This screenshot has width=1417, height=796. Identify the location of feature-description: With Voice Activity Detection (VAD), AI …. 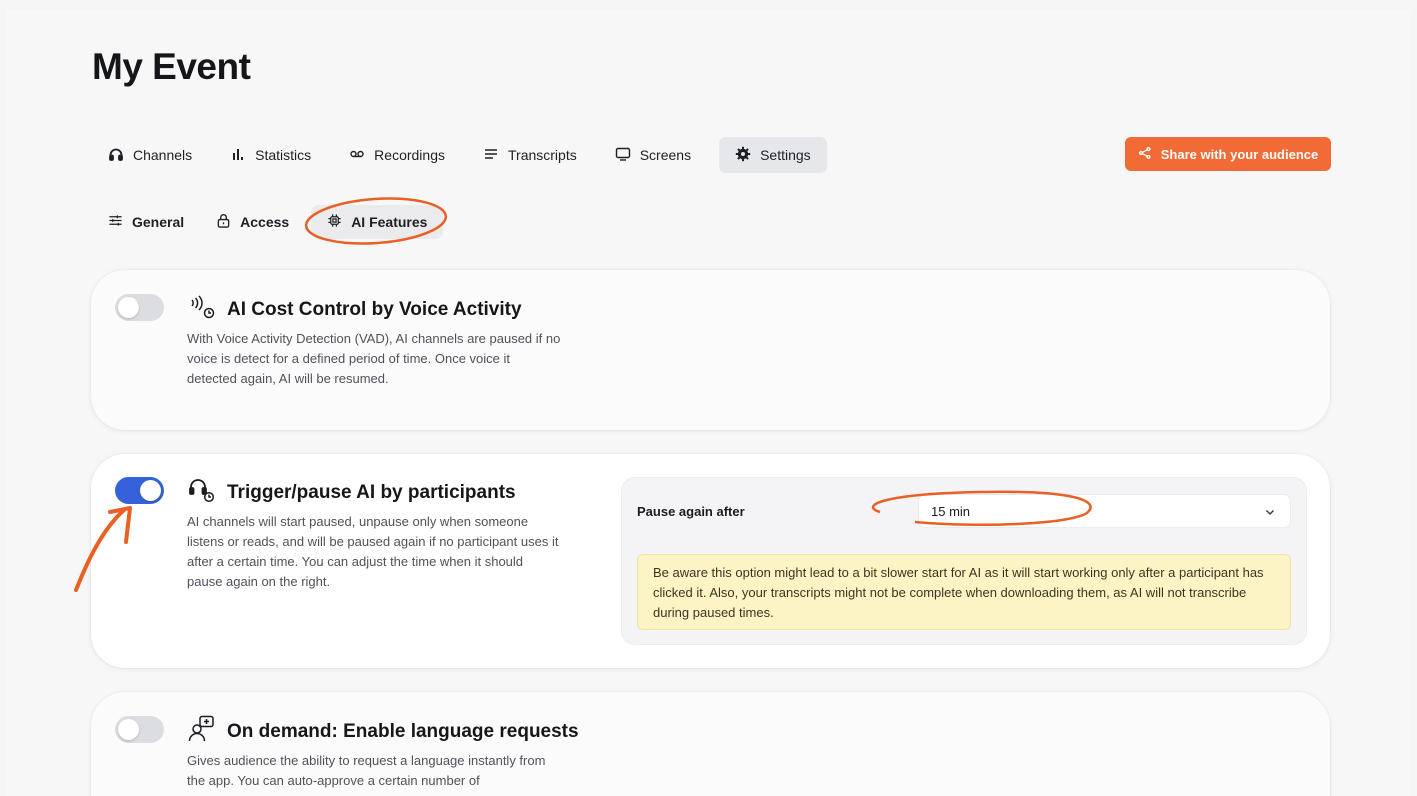
(374, 358).